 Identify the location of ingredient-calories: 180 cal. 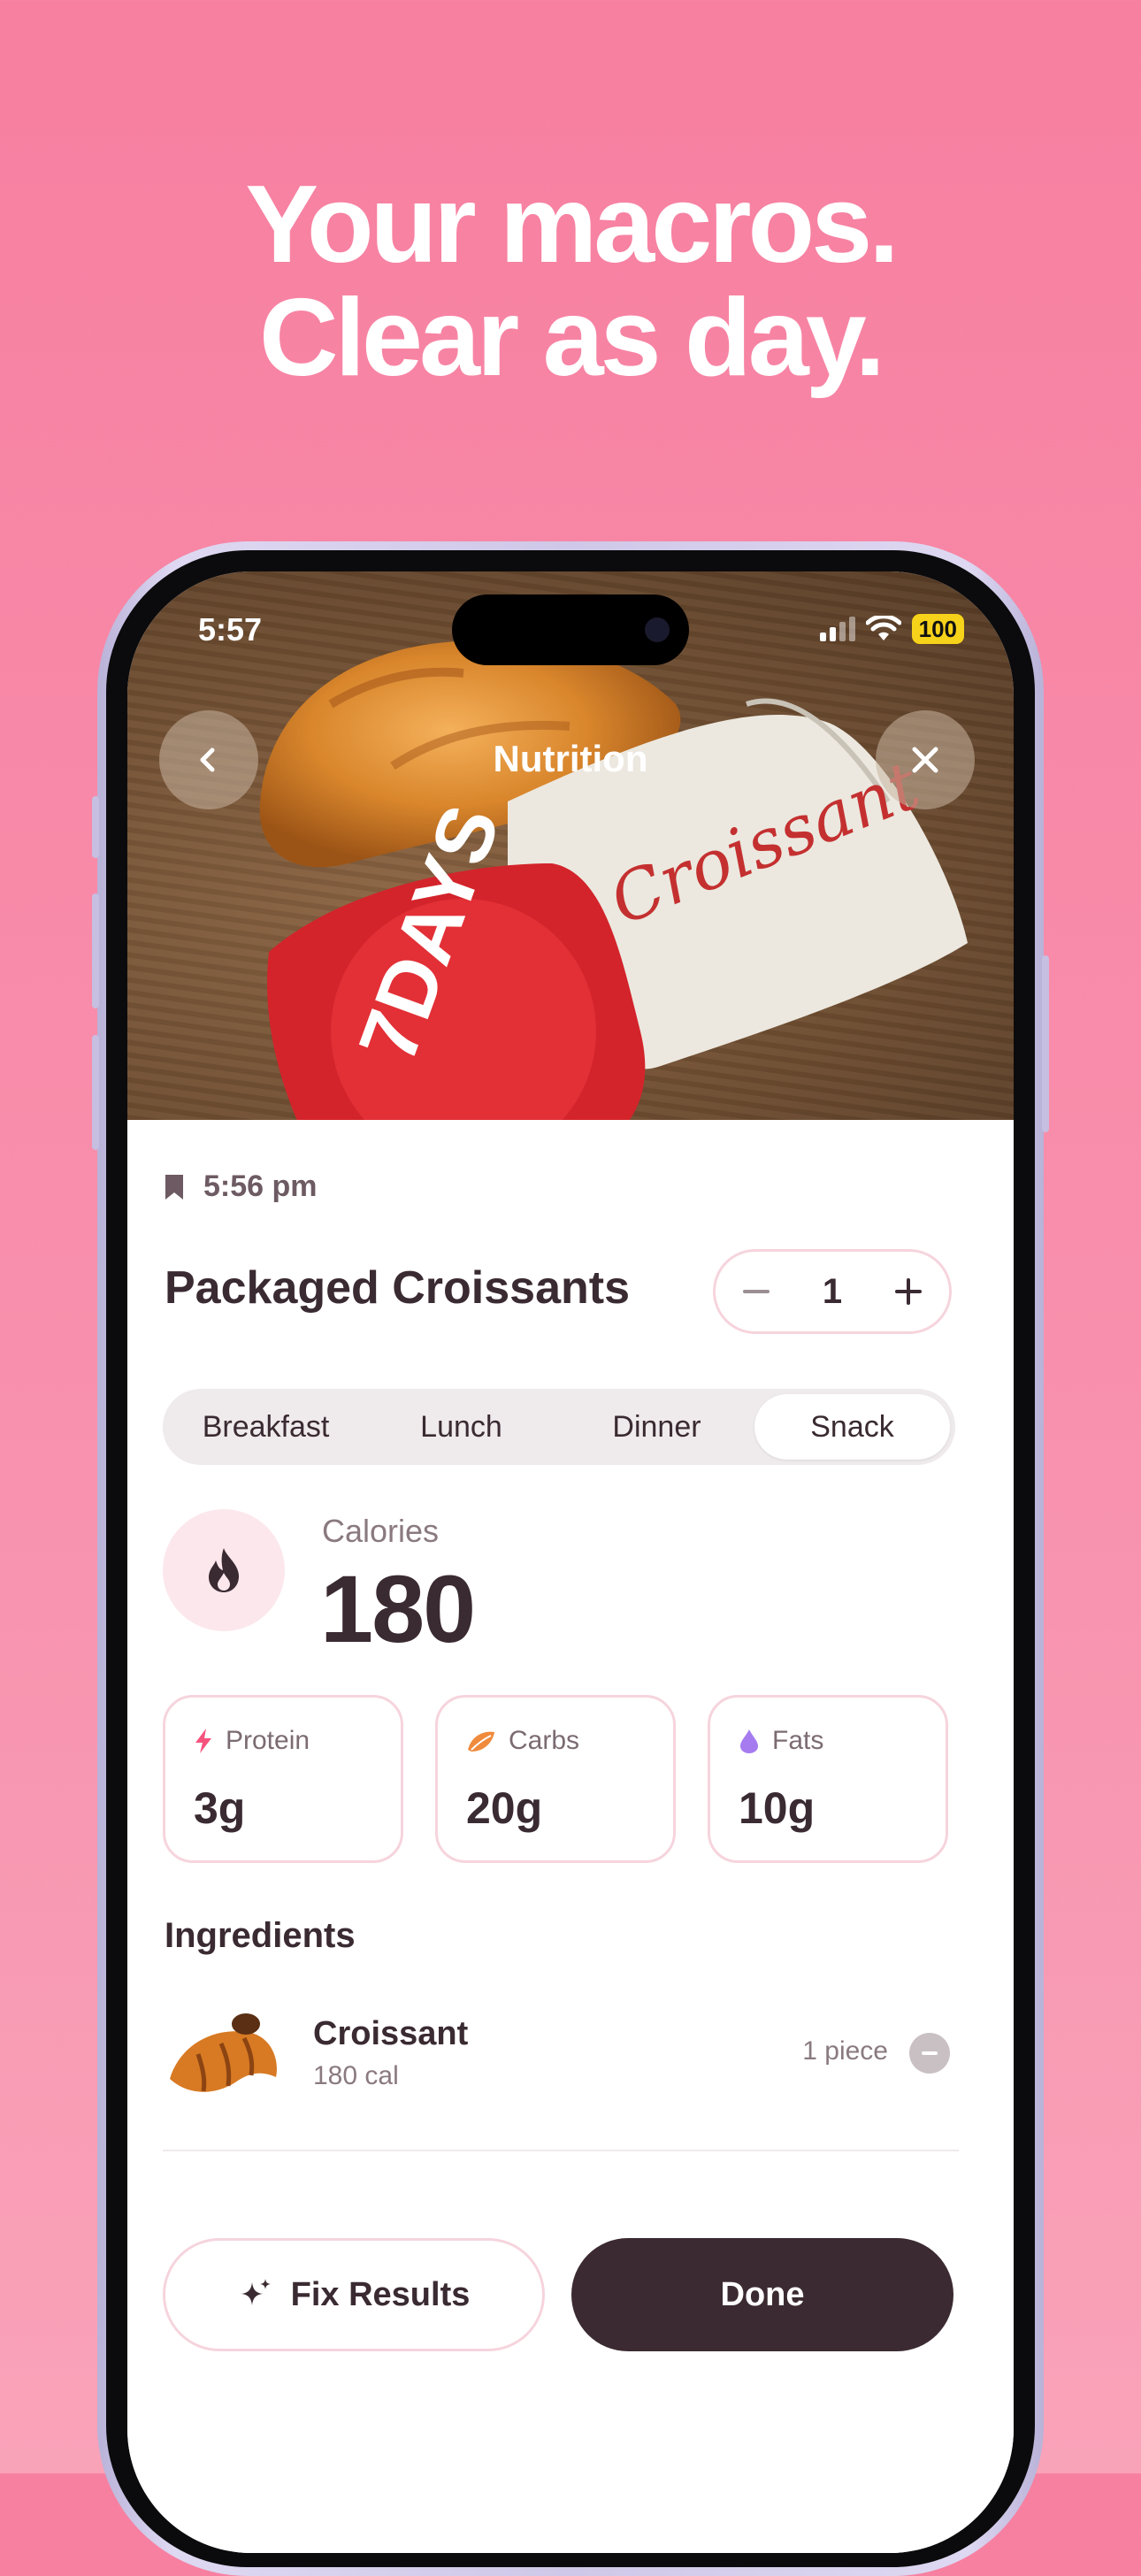
(356, 2075).